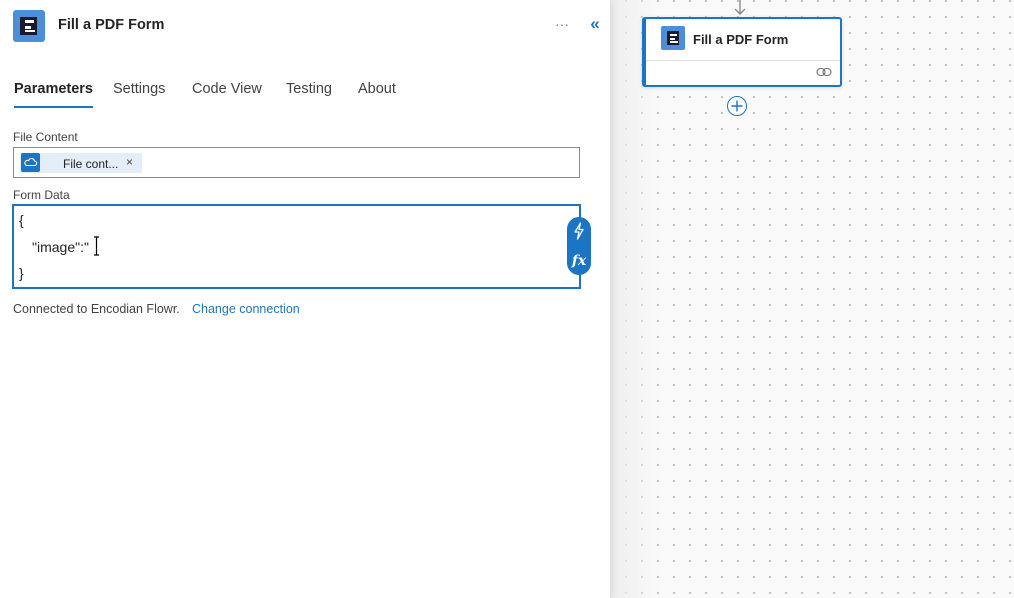 This screenshot has height=598, width=1014. I want to click on action-node-card: Fill a PDF Form, so click(742, 52).